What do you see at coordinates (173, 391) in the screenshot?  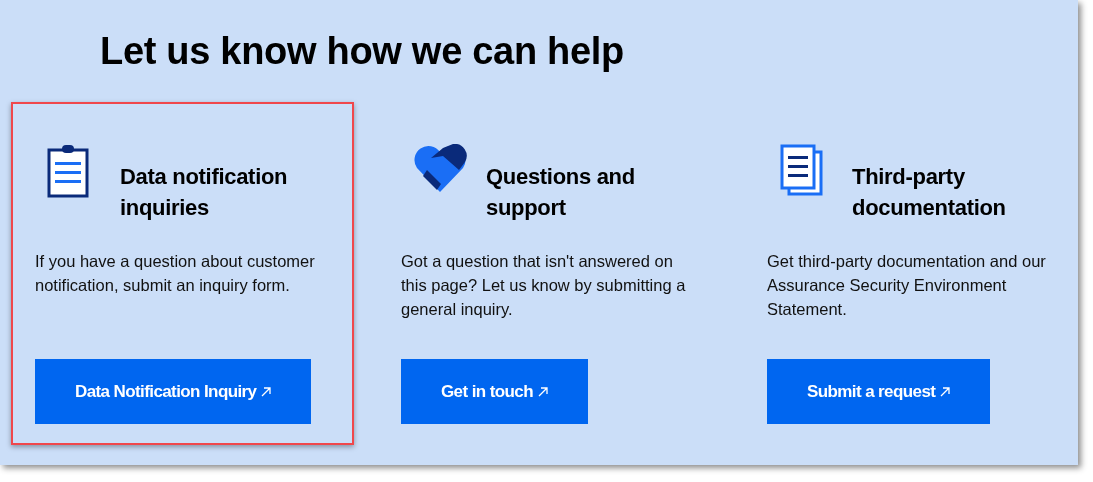 I see `card-button: Data Notification Inquiry` at bounding box center [173, 391].